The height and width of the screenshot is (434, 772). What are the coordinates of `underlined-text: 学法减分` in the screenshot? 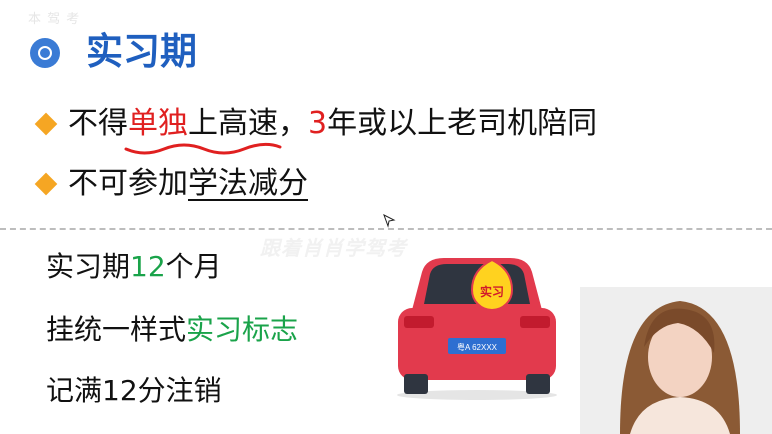 It's located at (248, 183).